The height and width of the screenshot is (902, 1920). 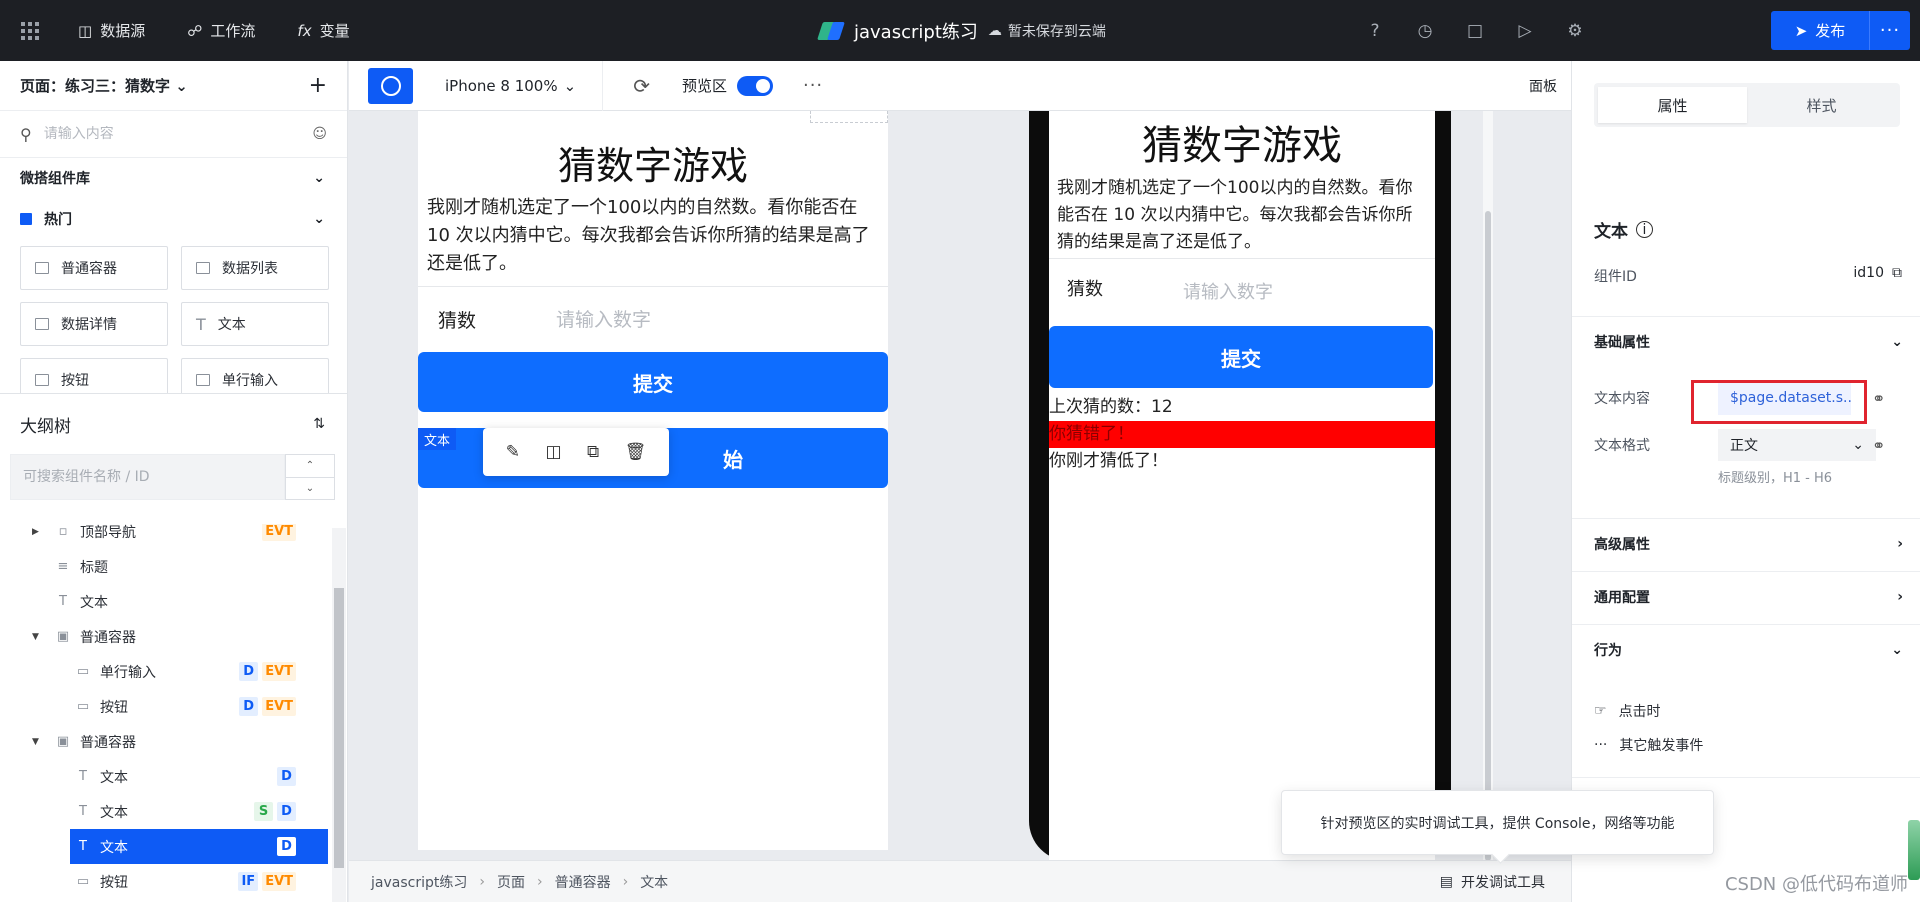 What do you see at coordinates (199, 846) in the screenshot?
I see `tree-node-text-selected: T 文本 D` at bounding box center [199, 846].